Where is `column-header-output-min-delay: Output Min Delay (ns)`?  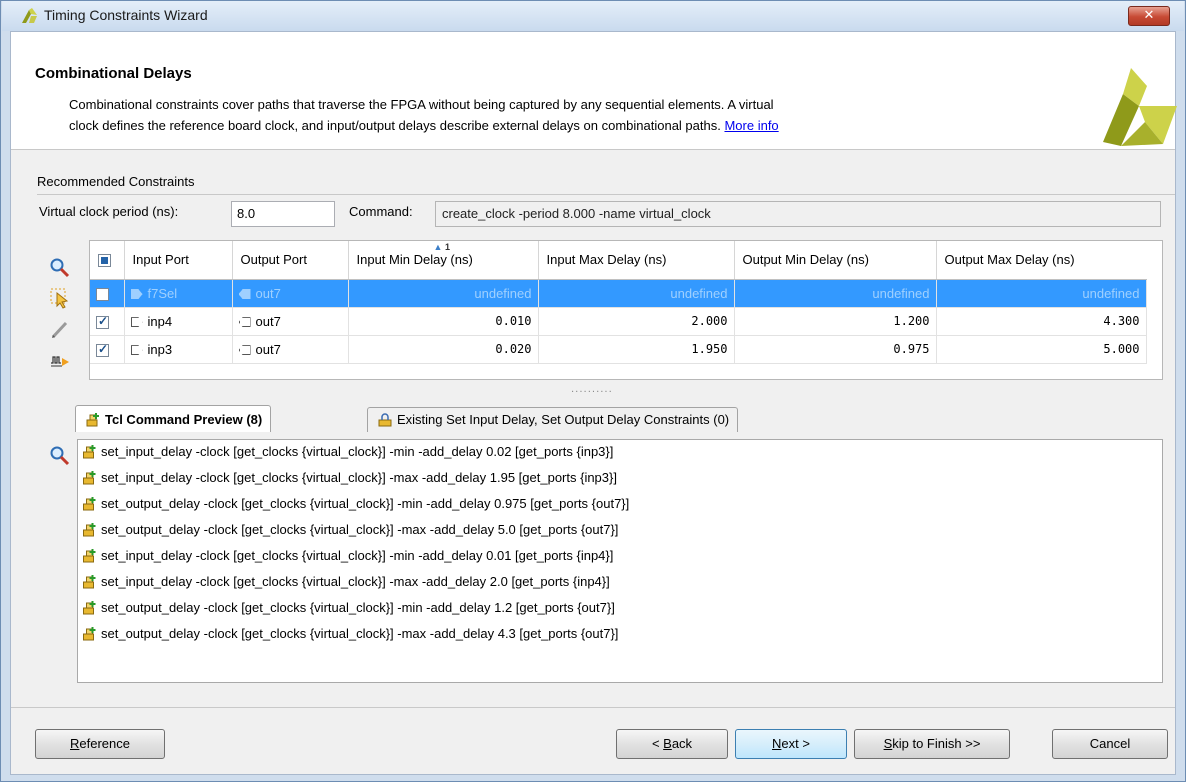
column-header-output-min-delay: Output Min Delay (ns) is located at coordinates (835, 260).